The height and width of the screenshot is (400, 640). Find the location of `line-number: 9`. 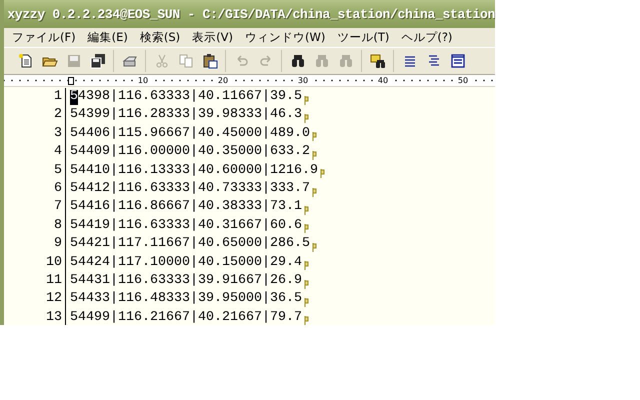

line-number: 9 is located at coordinates (35, 244).